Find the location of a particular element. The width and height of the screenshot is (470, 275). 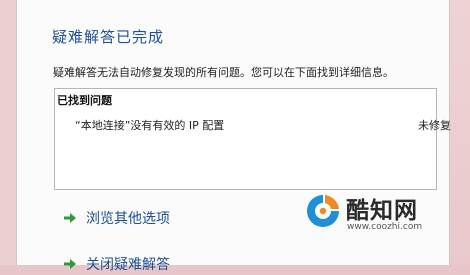

watermark: 酷知网 www.coozhi.com is located at coordinates (379, 213).